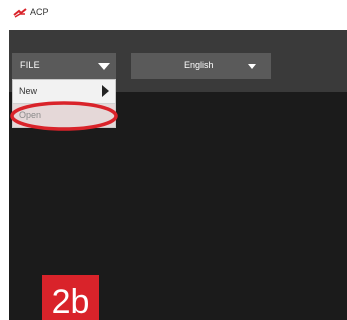 This screenshot has width=347, height=320. I want to click on menu-item-label: New, so click(28, 91).